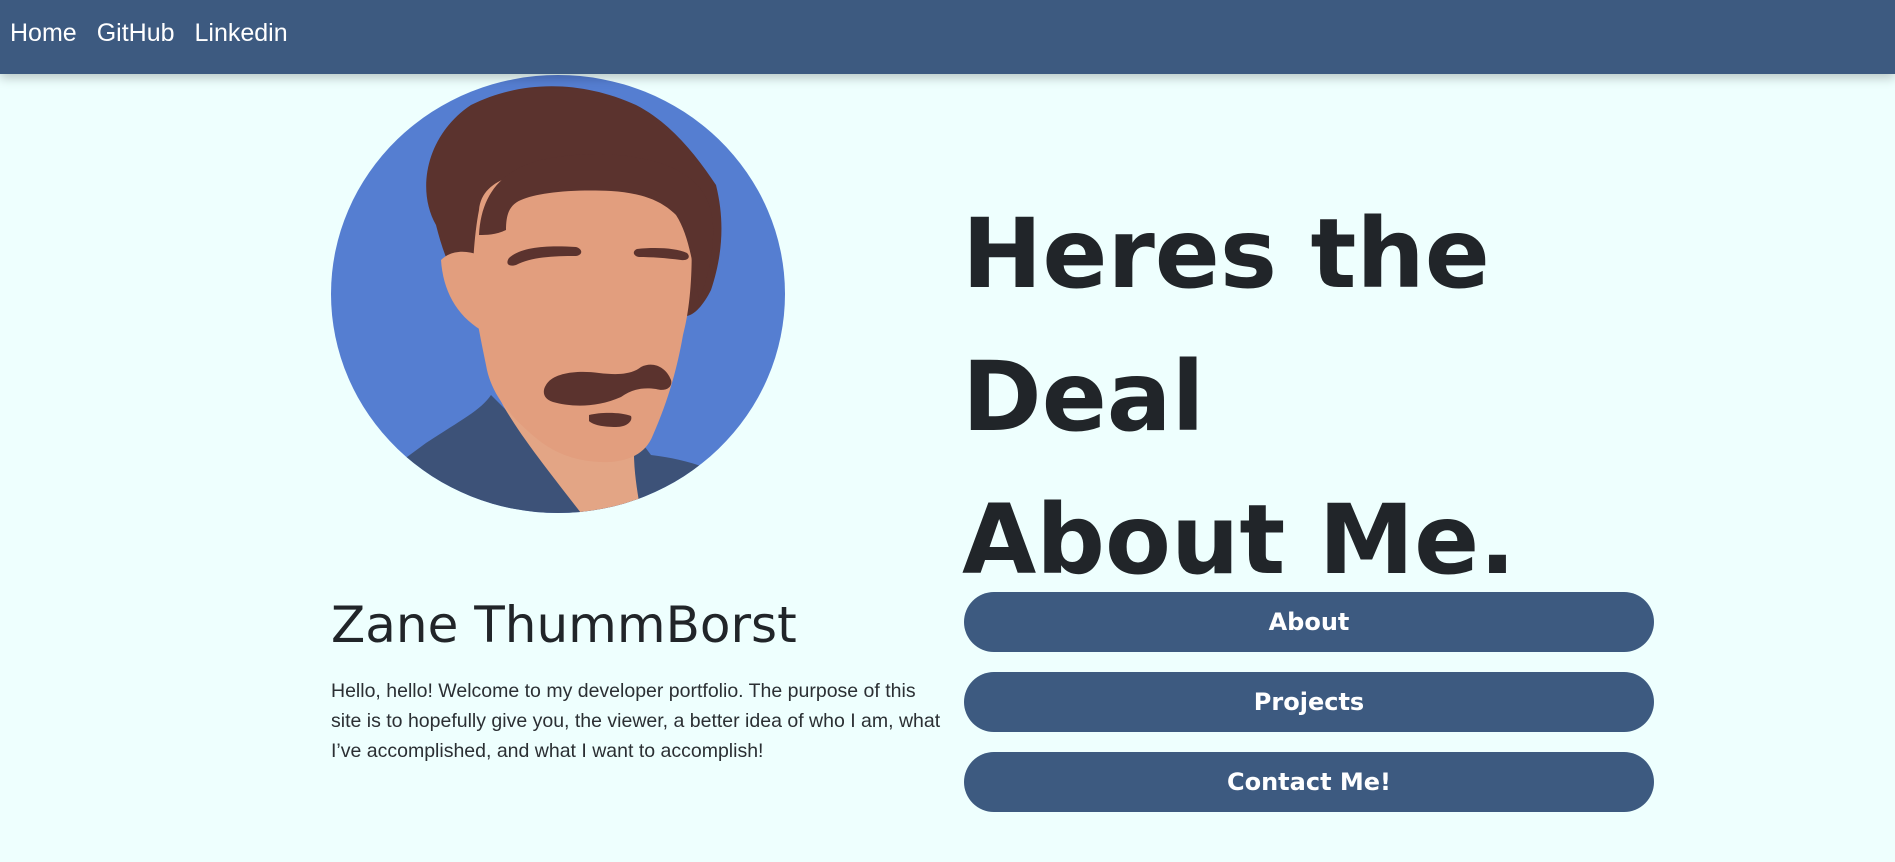  I want to click on nav-link-linkedin: Linkedin, so click(241, 33).